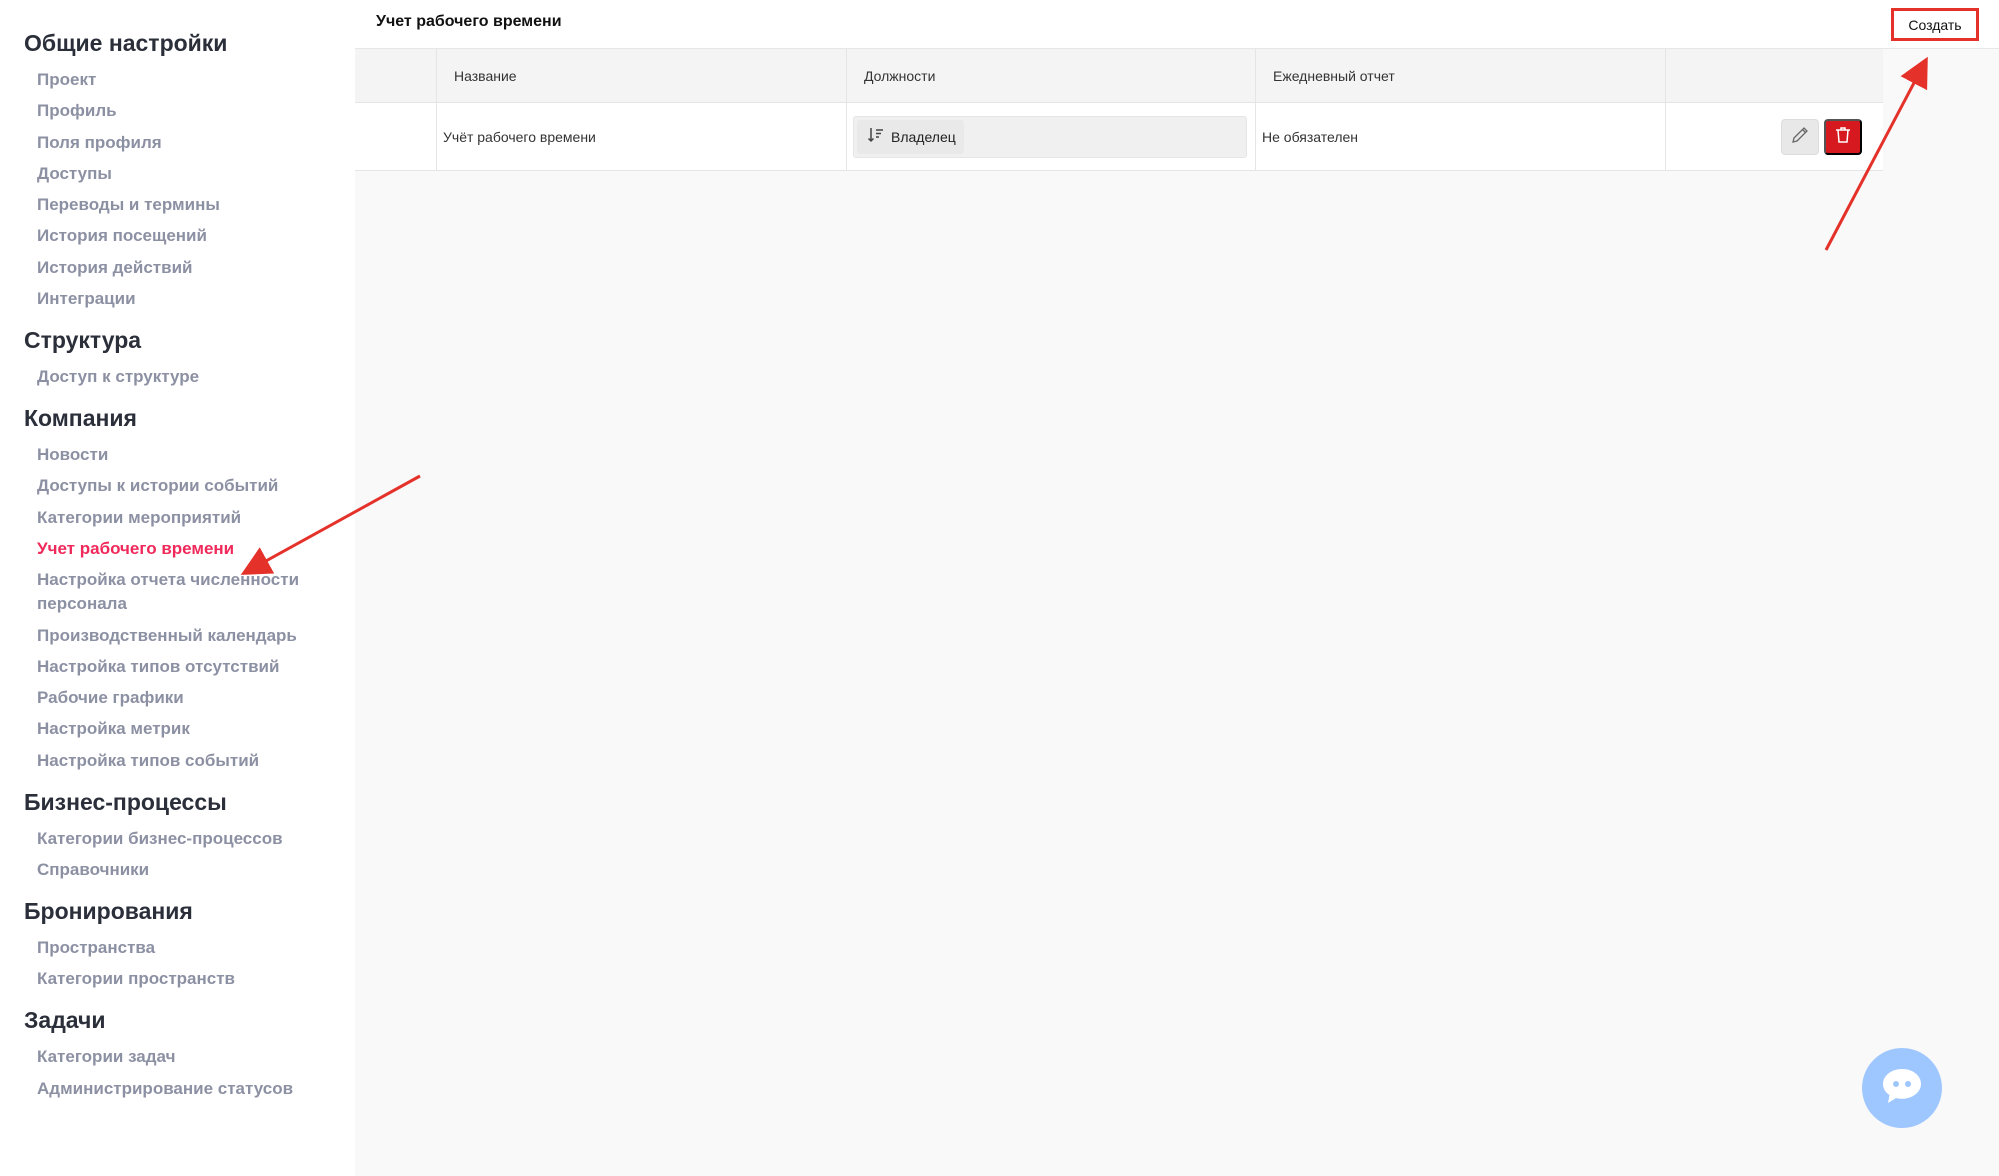  Describe the element at coordinates (187, 143) in the screenshot. I see `nav-item-profile-fields: Поля профиля` at that location.